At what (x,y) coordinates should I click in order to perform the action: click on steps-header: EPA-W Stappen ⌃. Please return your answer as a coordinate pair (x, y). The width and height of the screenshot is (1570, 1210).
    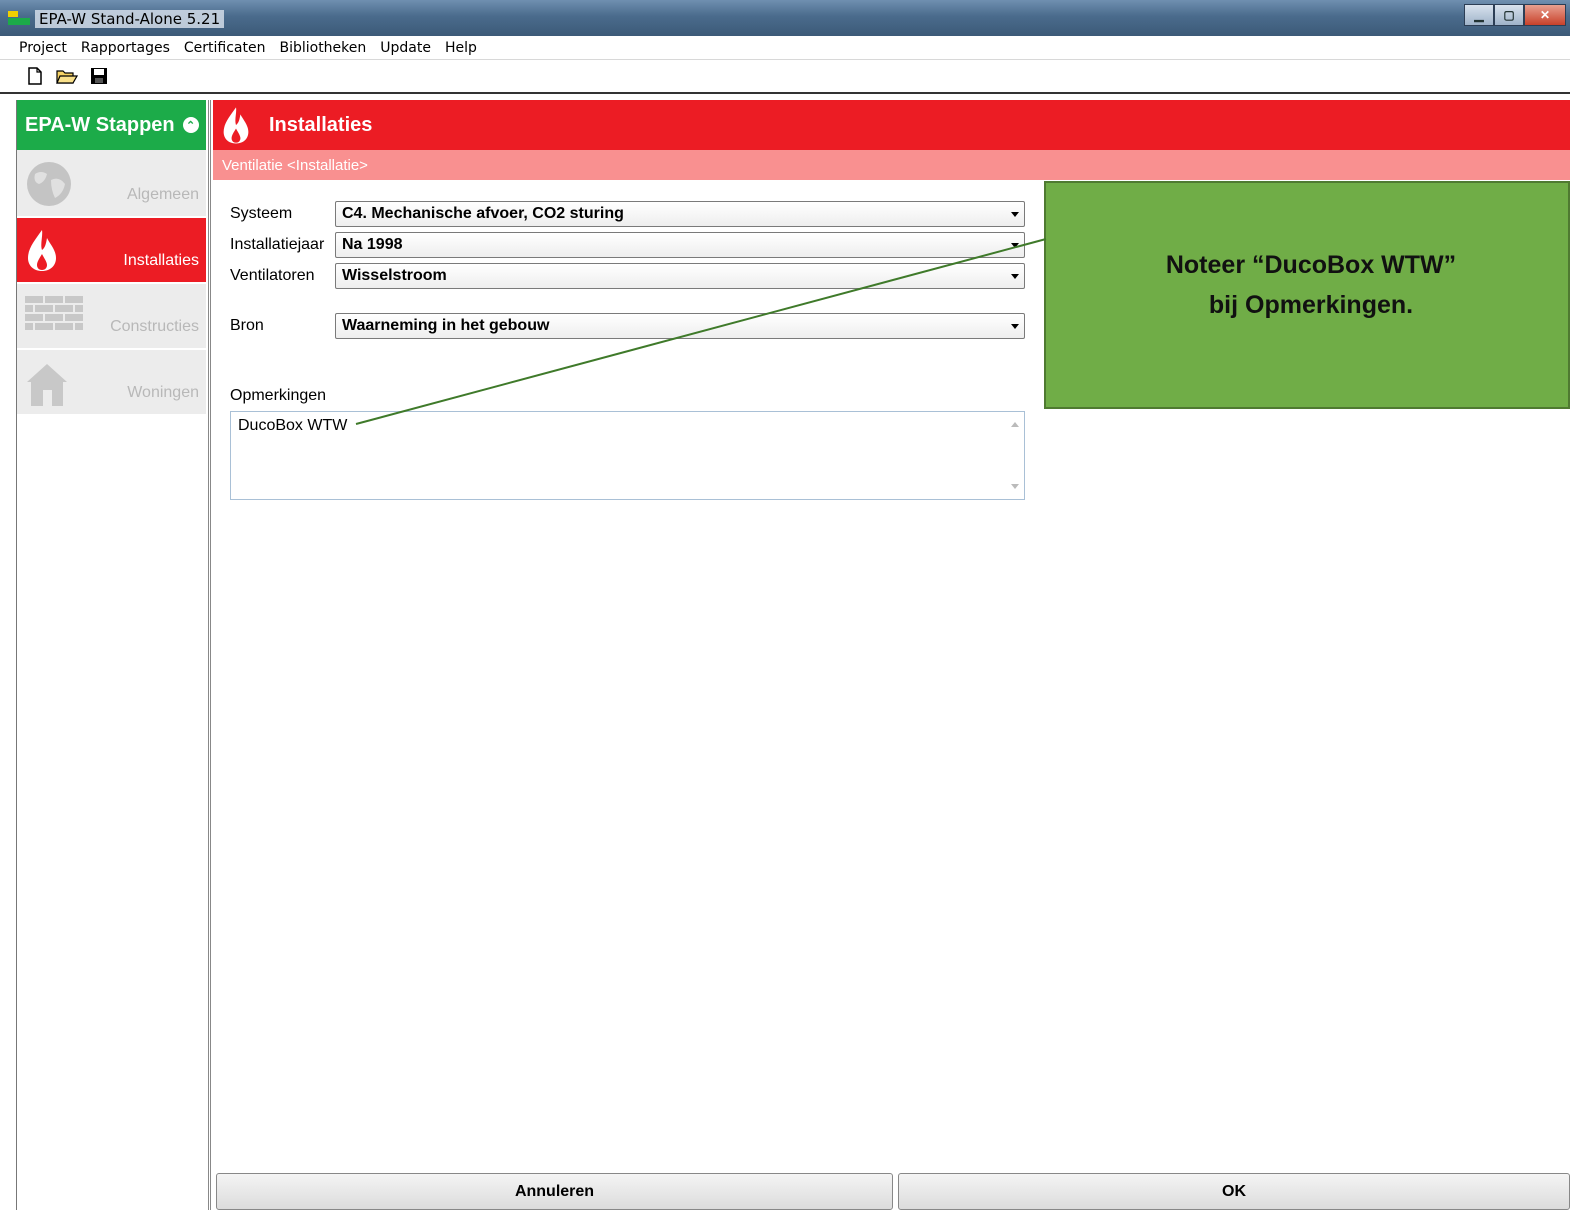
    Looking at the image, I should click on (111, 125).